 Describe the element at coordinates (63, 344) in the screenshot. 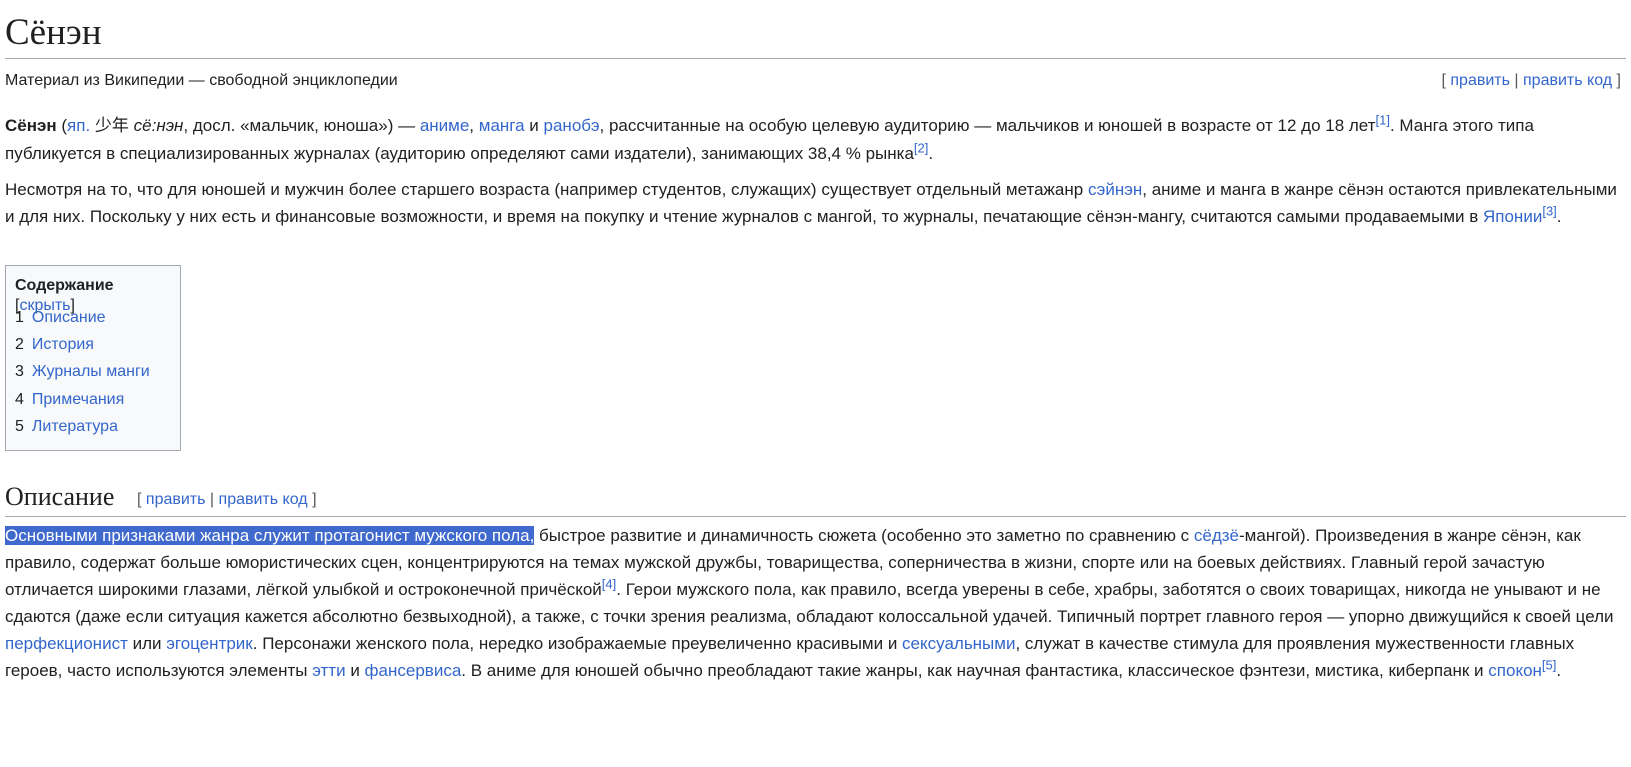

I see `toc-link: История` at that location.